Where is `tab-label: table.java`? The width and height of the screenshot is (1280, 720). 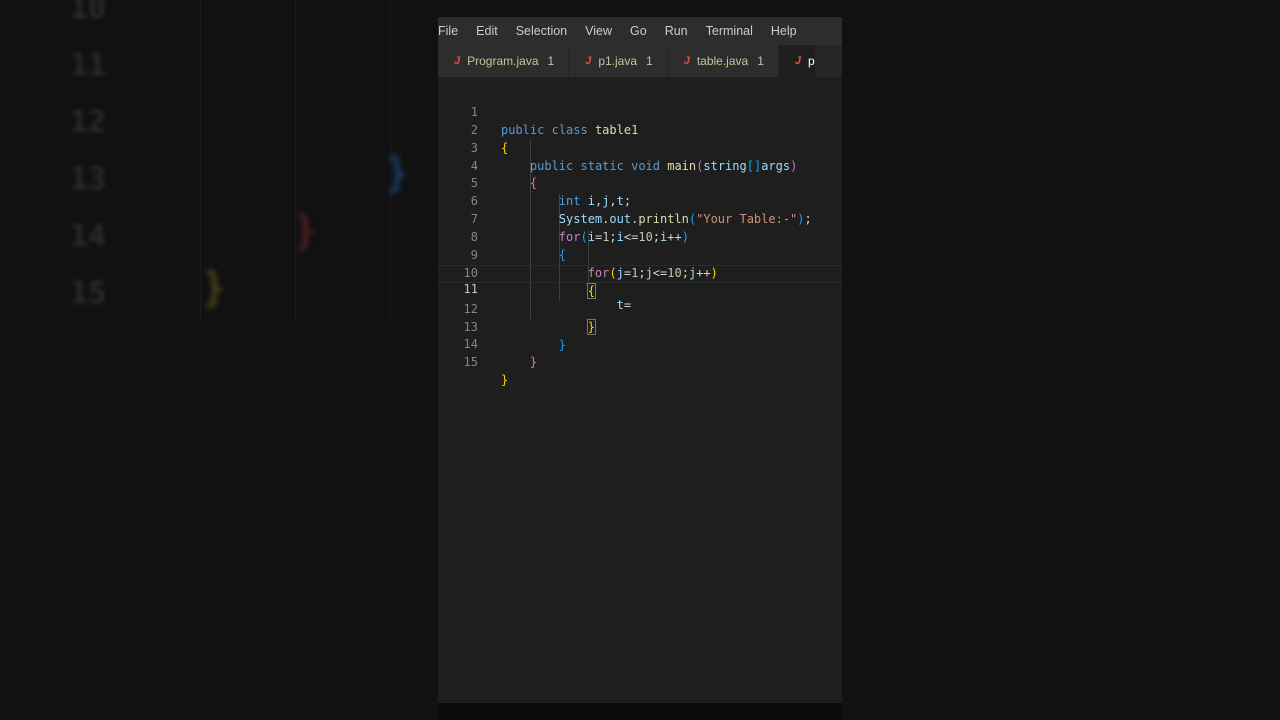 tab-label: table.java is located at coordinates (722, 61).